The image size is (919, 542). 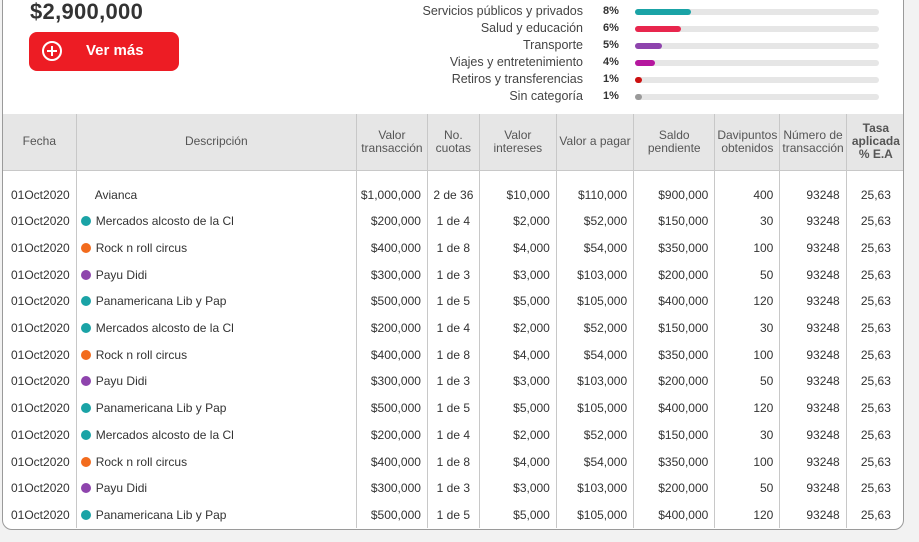 I want to click on ver-mas-button: Ver más, so click(x=104, y=51).